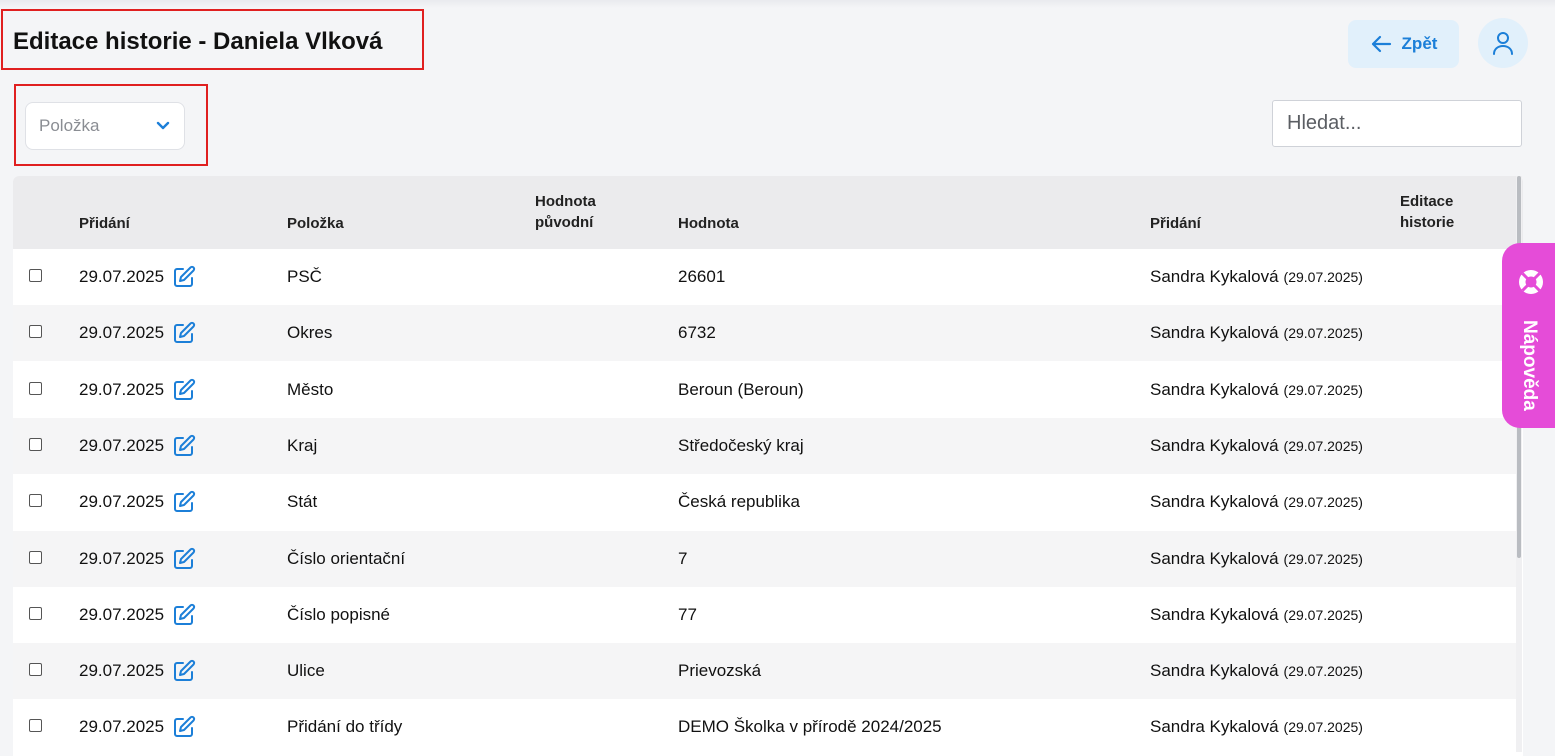 Image resolution: width=1555 pixels, height=756 pixels. What do you see at coordinates (105, 126) in the screenshot?
I see `item-filter-select: Položka` at bounding box center [105, 126].